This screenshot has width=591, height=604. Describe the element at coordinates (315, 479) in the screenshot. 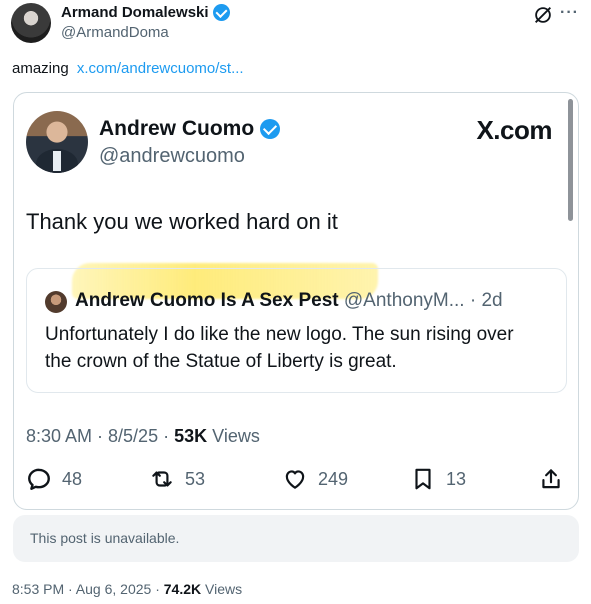

I see `like-button: 249` at that location.